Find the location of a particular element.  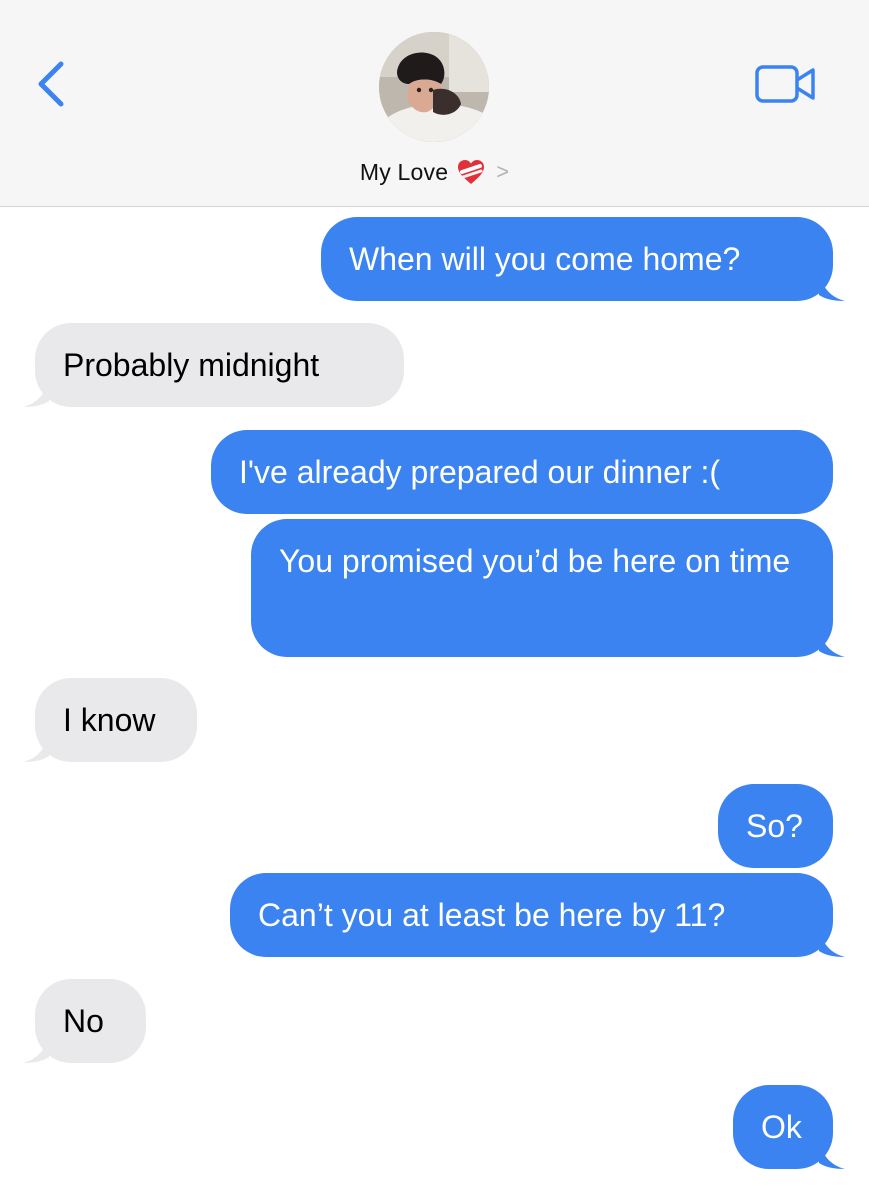

message-text: No is located at coordinates (83, 1021).